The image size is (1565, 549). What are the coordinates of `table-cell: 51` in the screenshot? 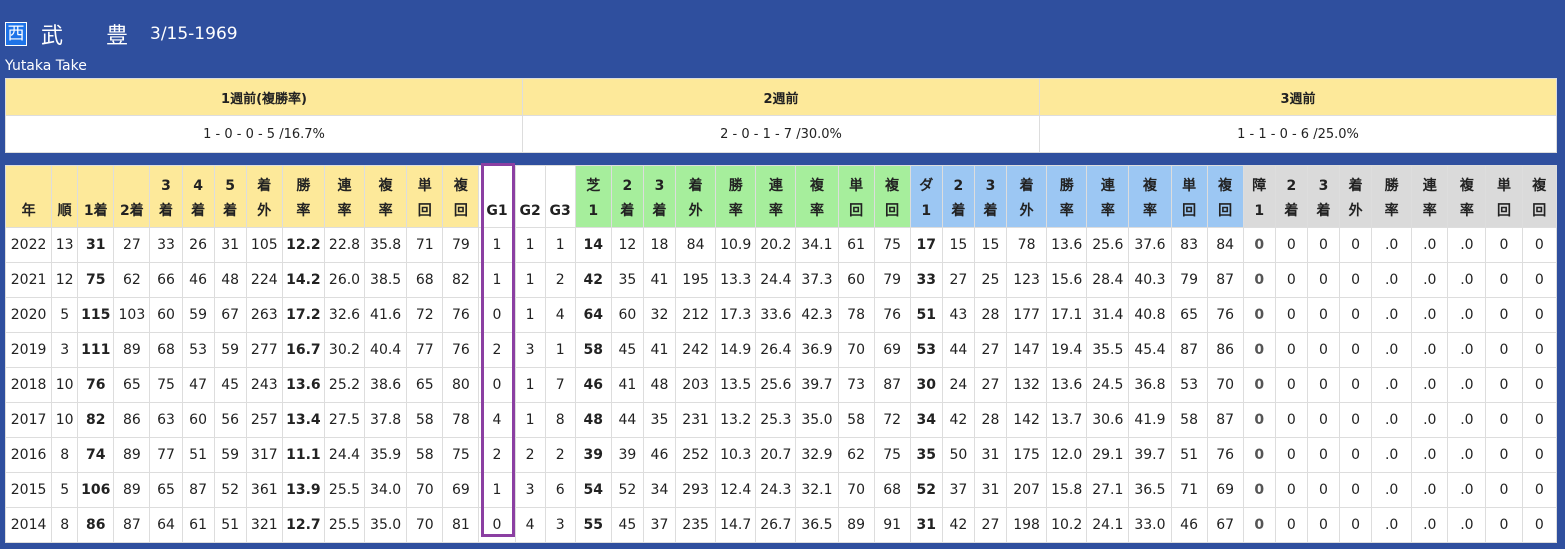 It's located at (926, 315).